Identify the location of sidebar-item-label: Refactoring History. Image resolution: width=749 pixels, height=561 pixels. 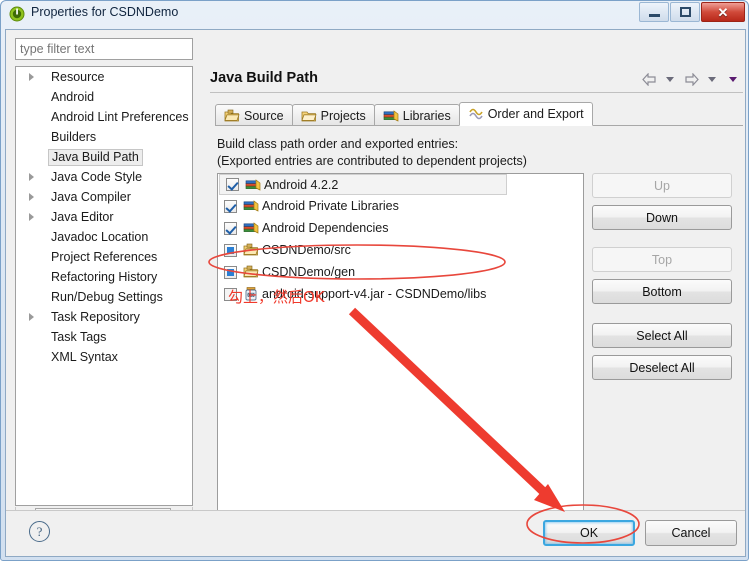
(104, 277).